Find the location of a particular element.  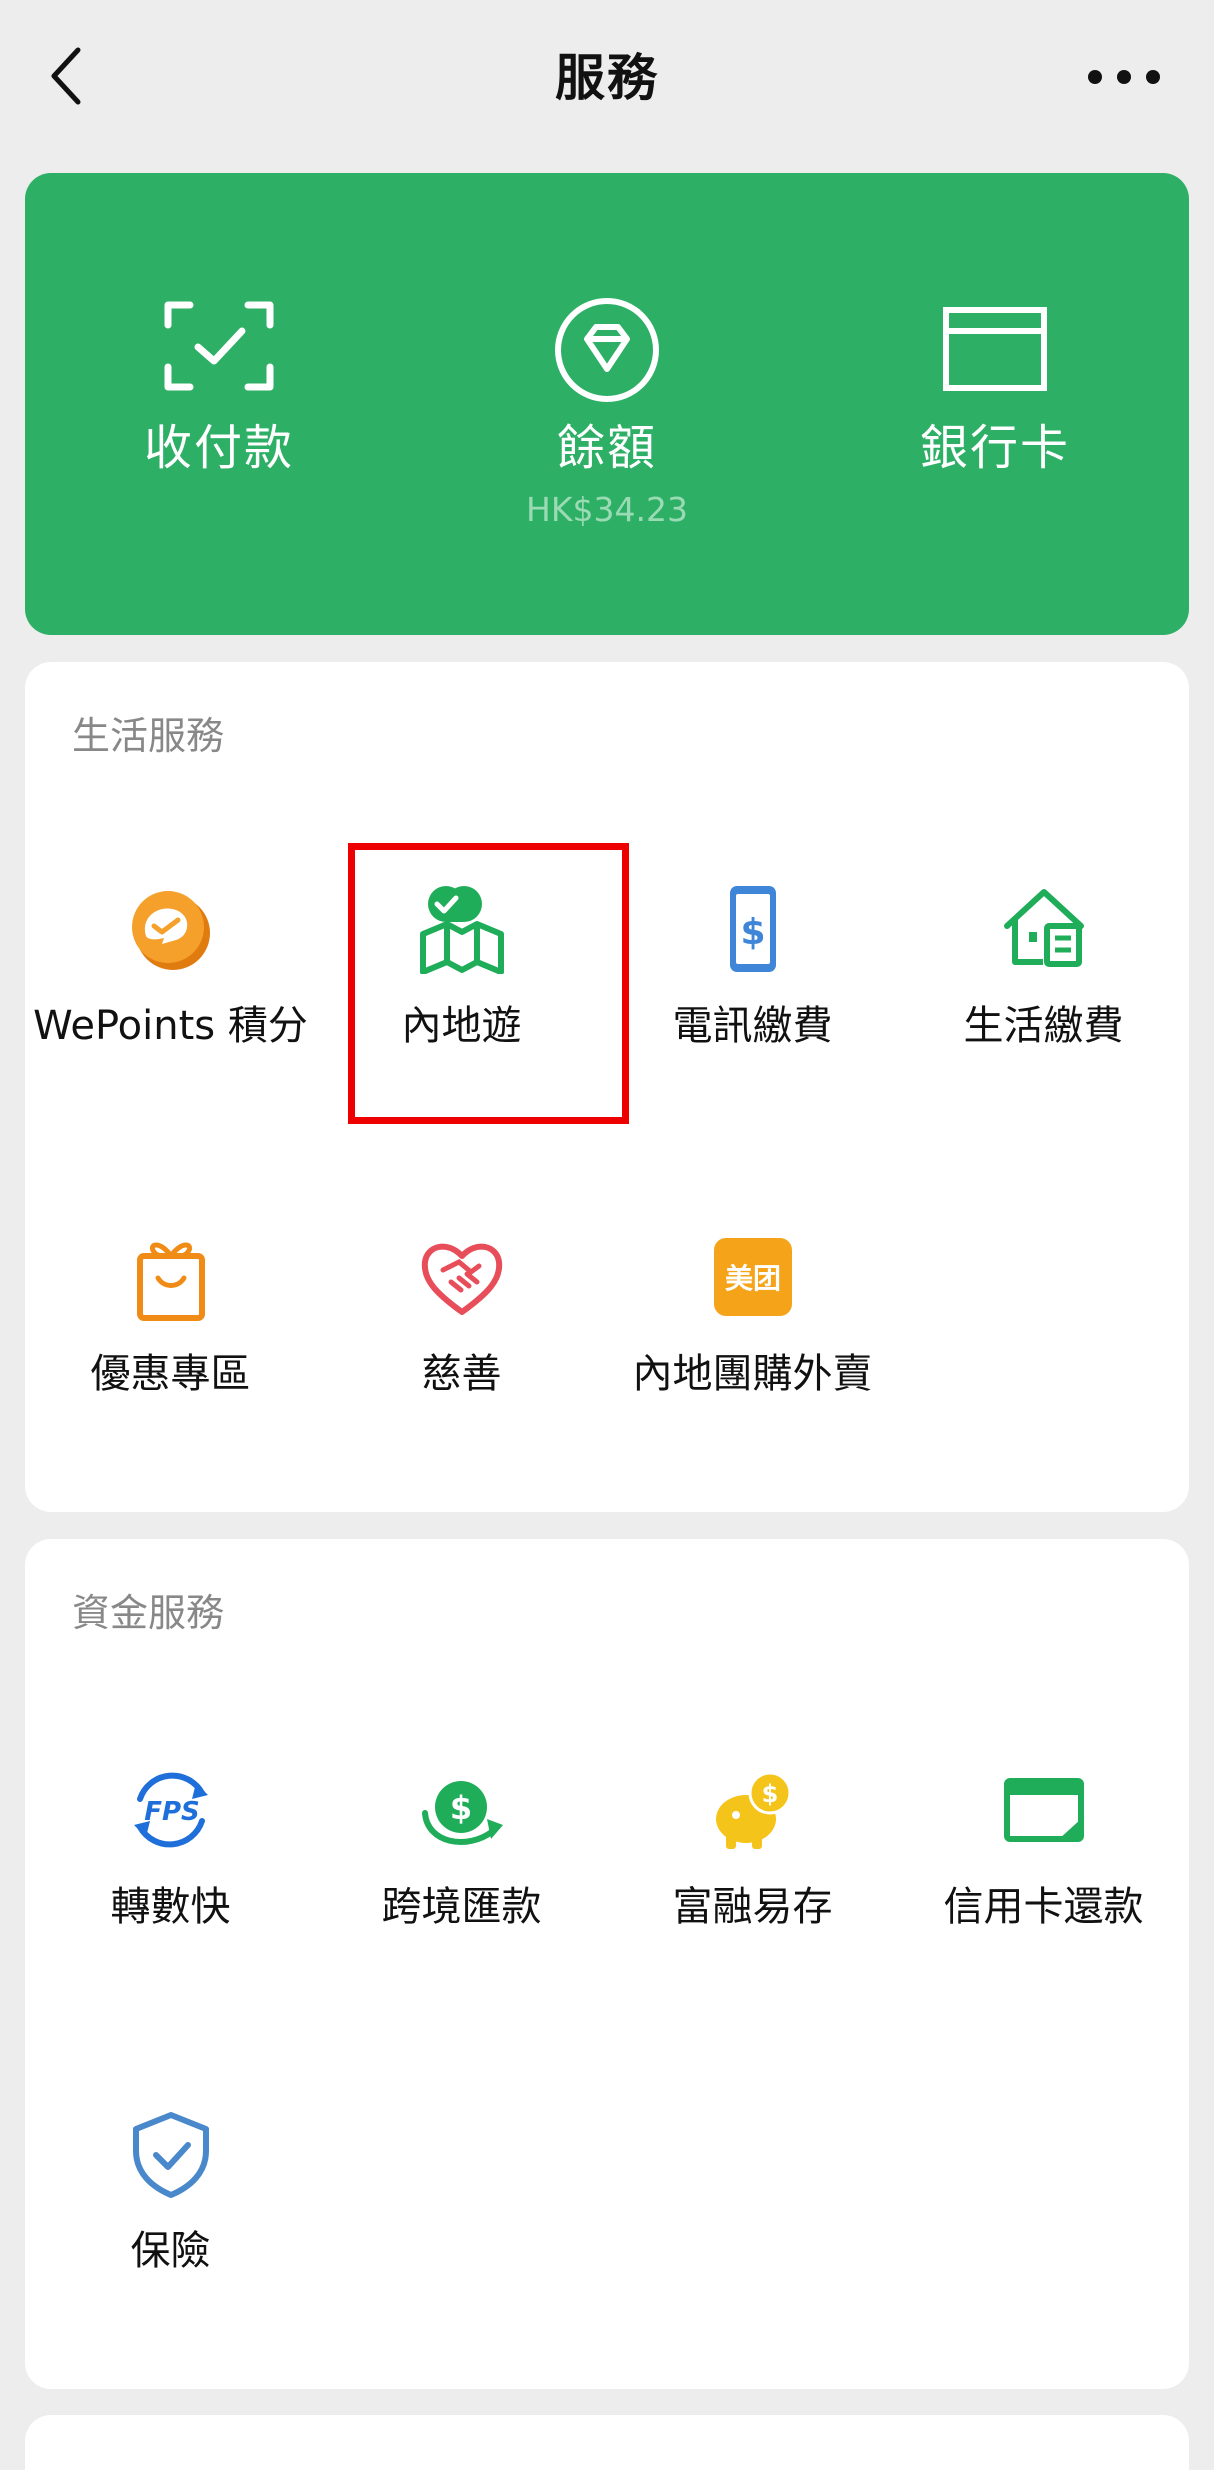

section-title: 資金服務 is located at coordinates (148, 1613).